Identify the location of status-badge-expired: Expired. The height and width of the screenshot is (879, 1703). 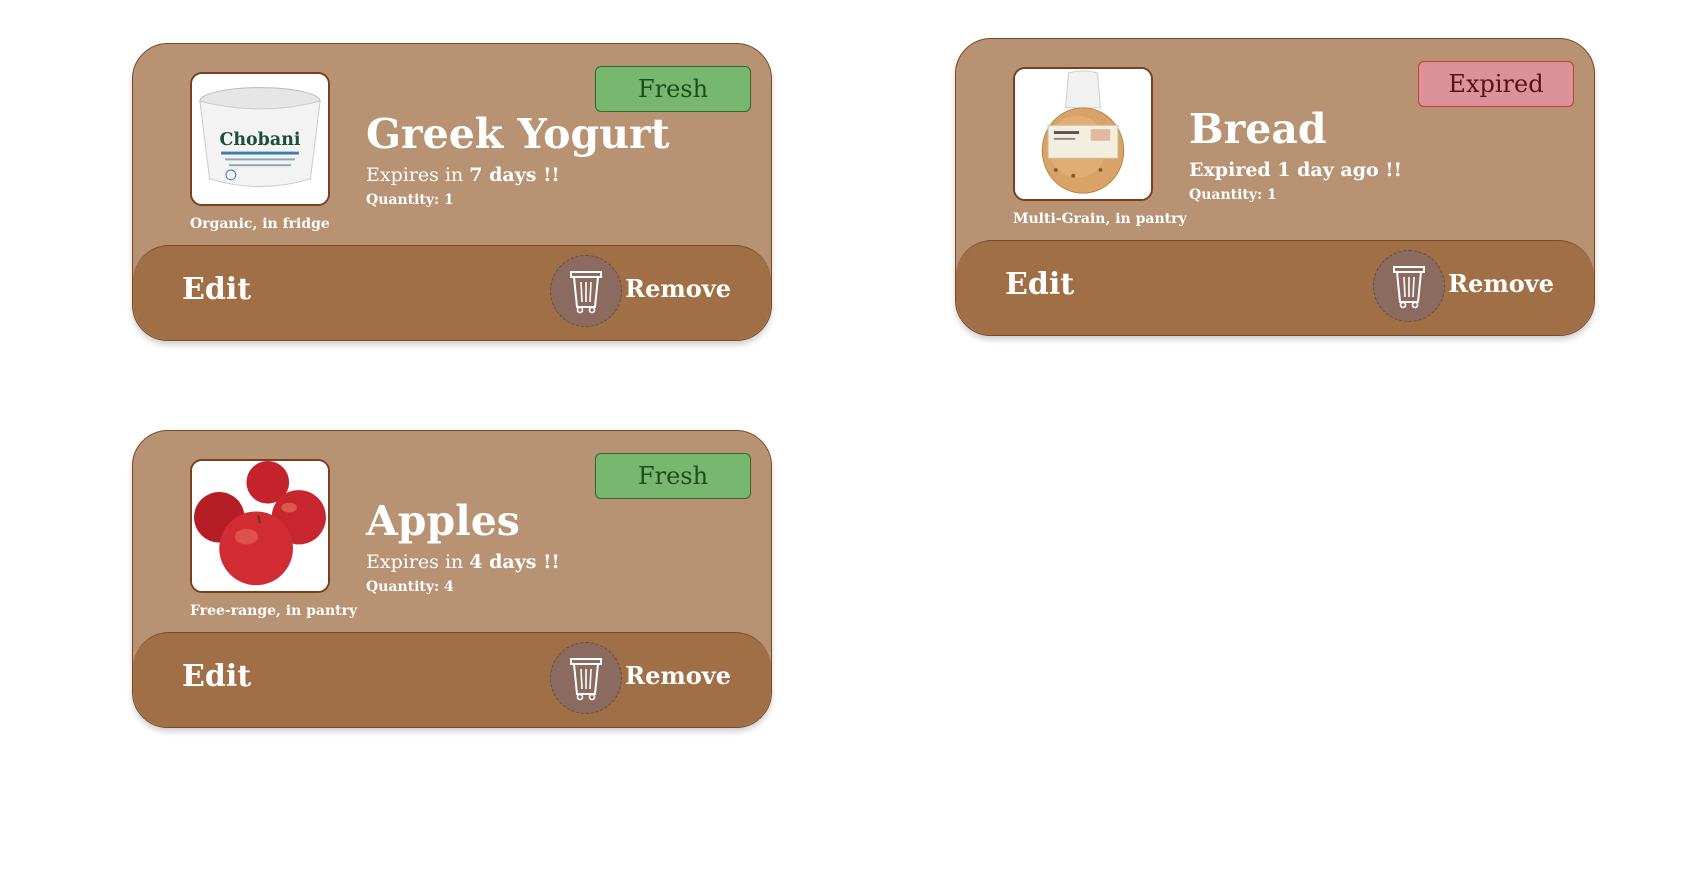
(1496, 84).